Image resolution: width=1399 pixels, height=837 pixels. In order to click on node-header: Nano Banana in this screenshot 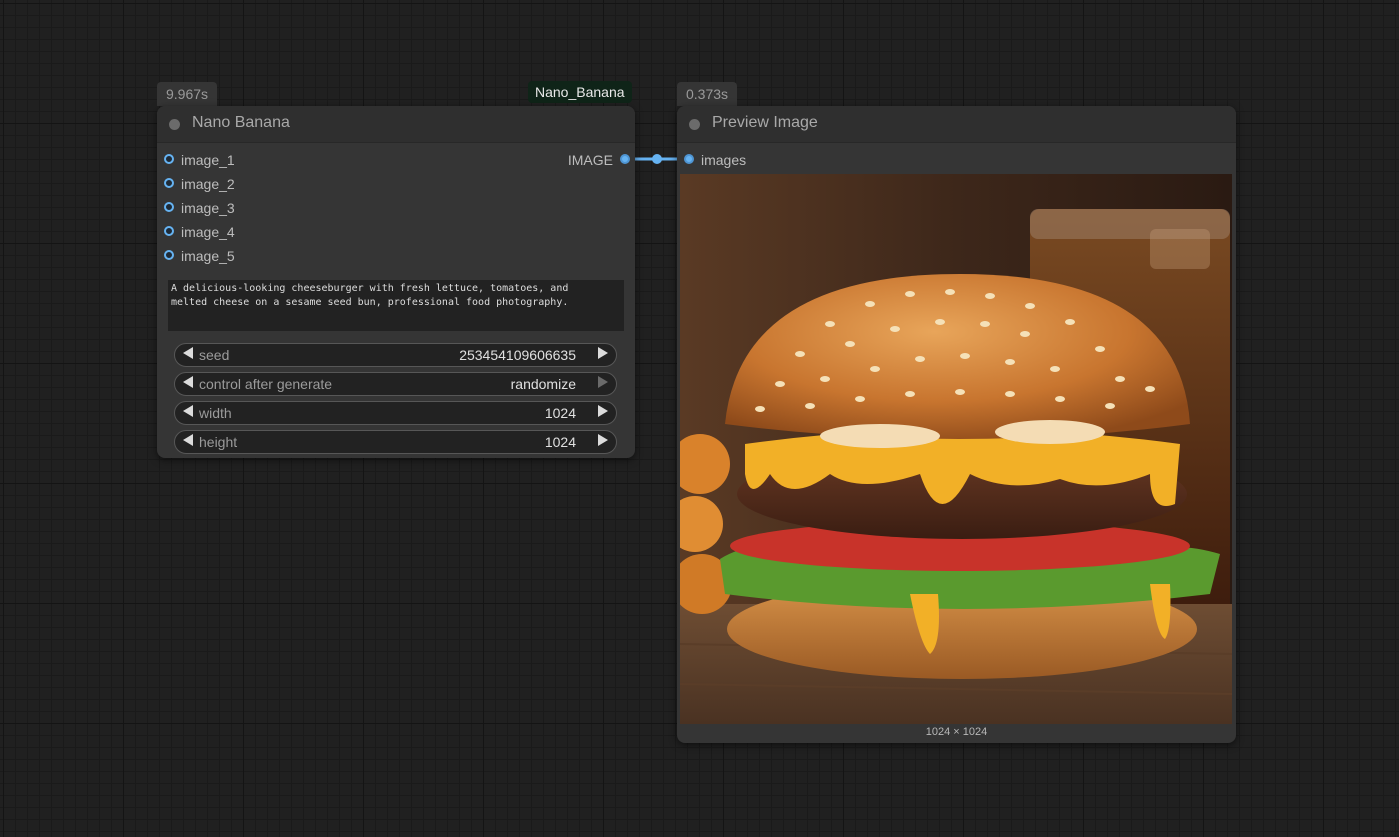, I will do `click(396, 124)`.